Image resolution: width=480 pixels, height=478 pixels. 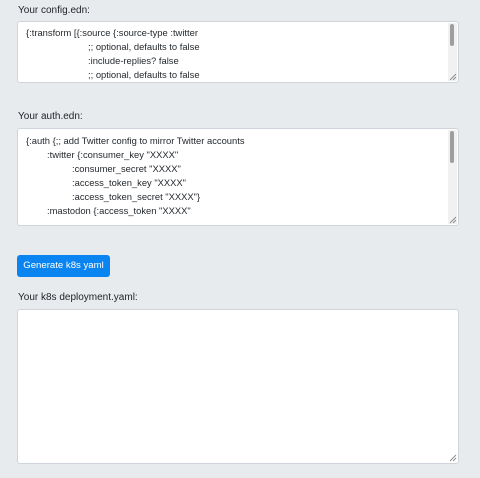 I want to click on auth-edn-scrollbar, so click(x=452, y=177).